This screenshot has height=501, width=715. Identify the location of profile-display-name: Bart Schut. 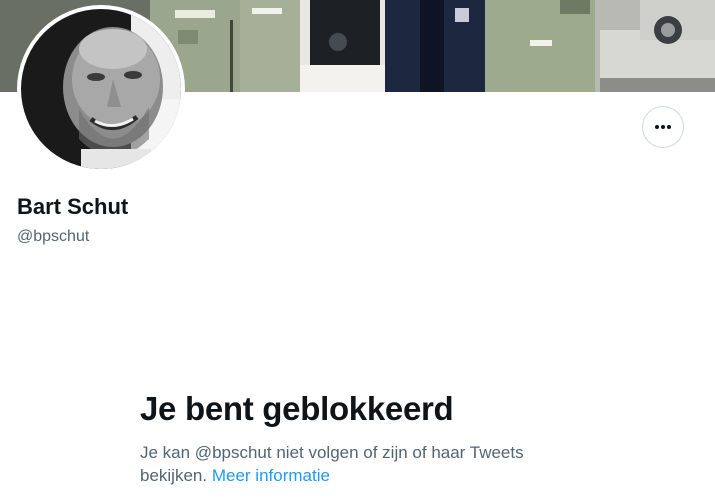
(73, 206).